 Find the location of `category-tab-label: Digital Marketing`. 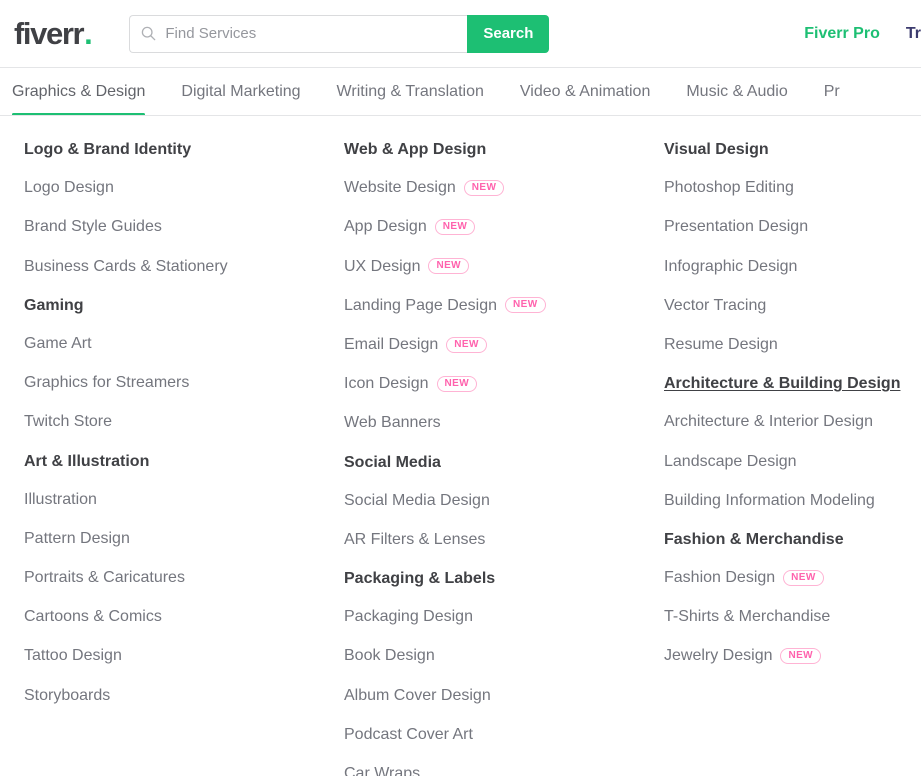

category-tab-label: Digital Marketing is located at coordinates (241, 91).